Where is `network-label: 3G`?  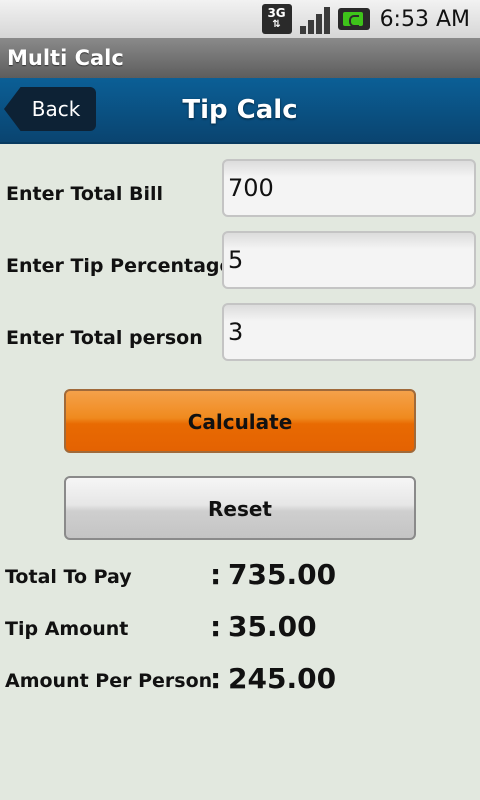 network-label: 3G is located at coordinates (276, 13).